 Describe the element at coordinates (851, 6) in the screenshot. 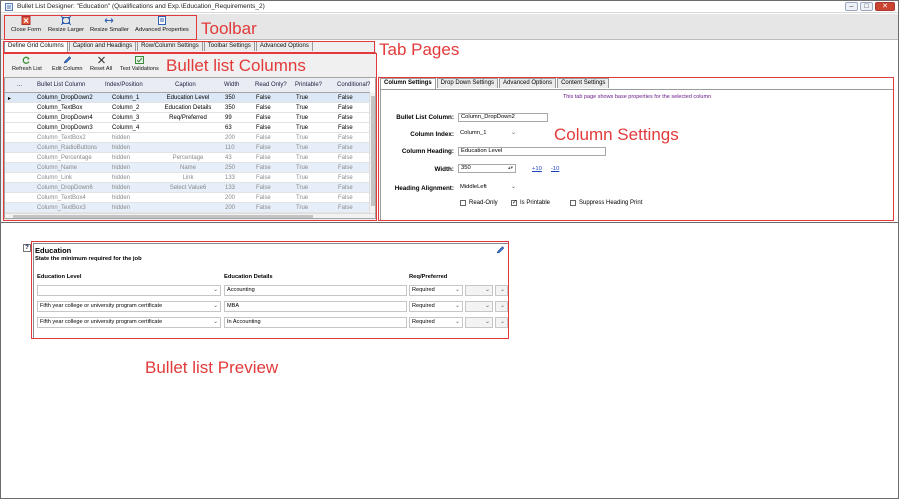

I see `minimize-button: –` at that location.